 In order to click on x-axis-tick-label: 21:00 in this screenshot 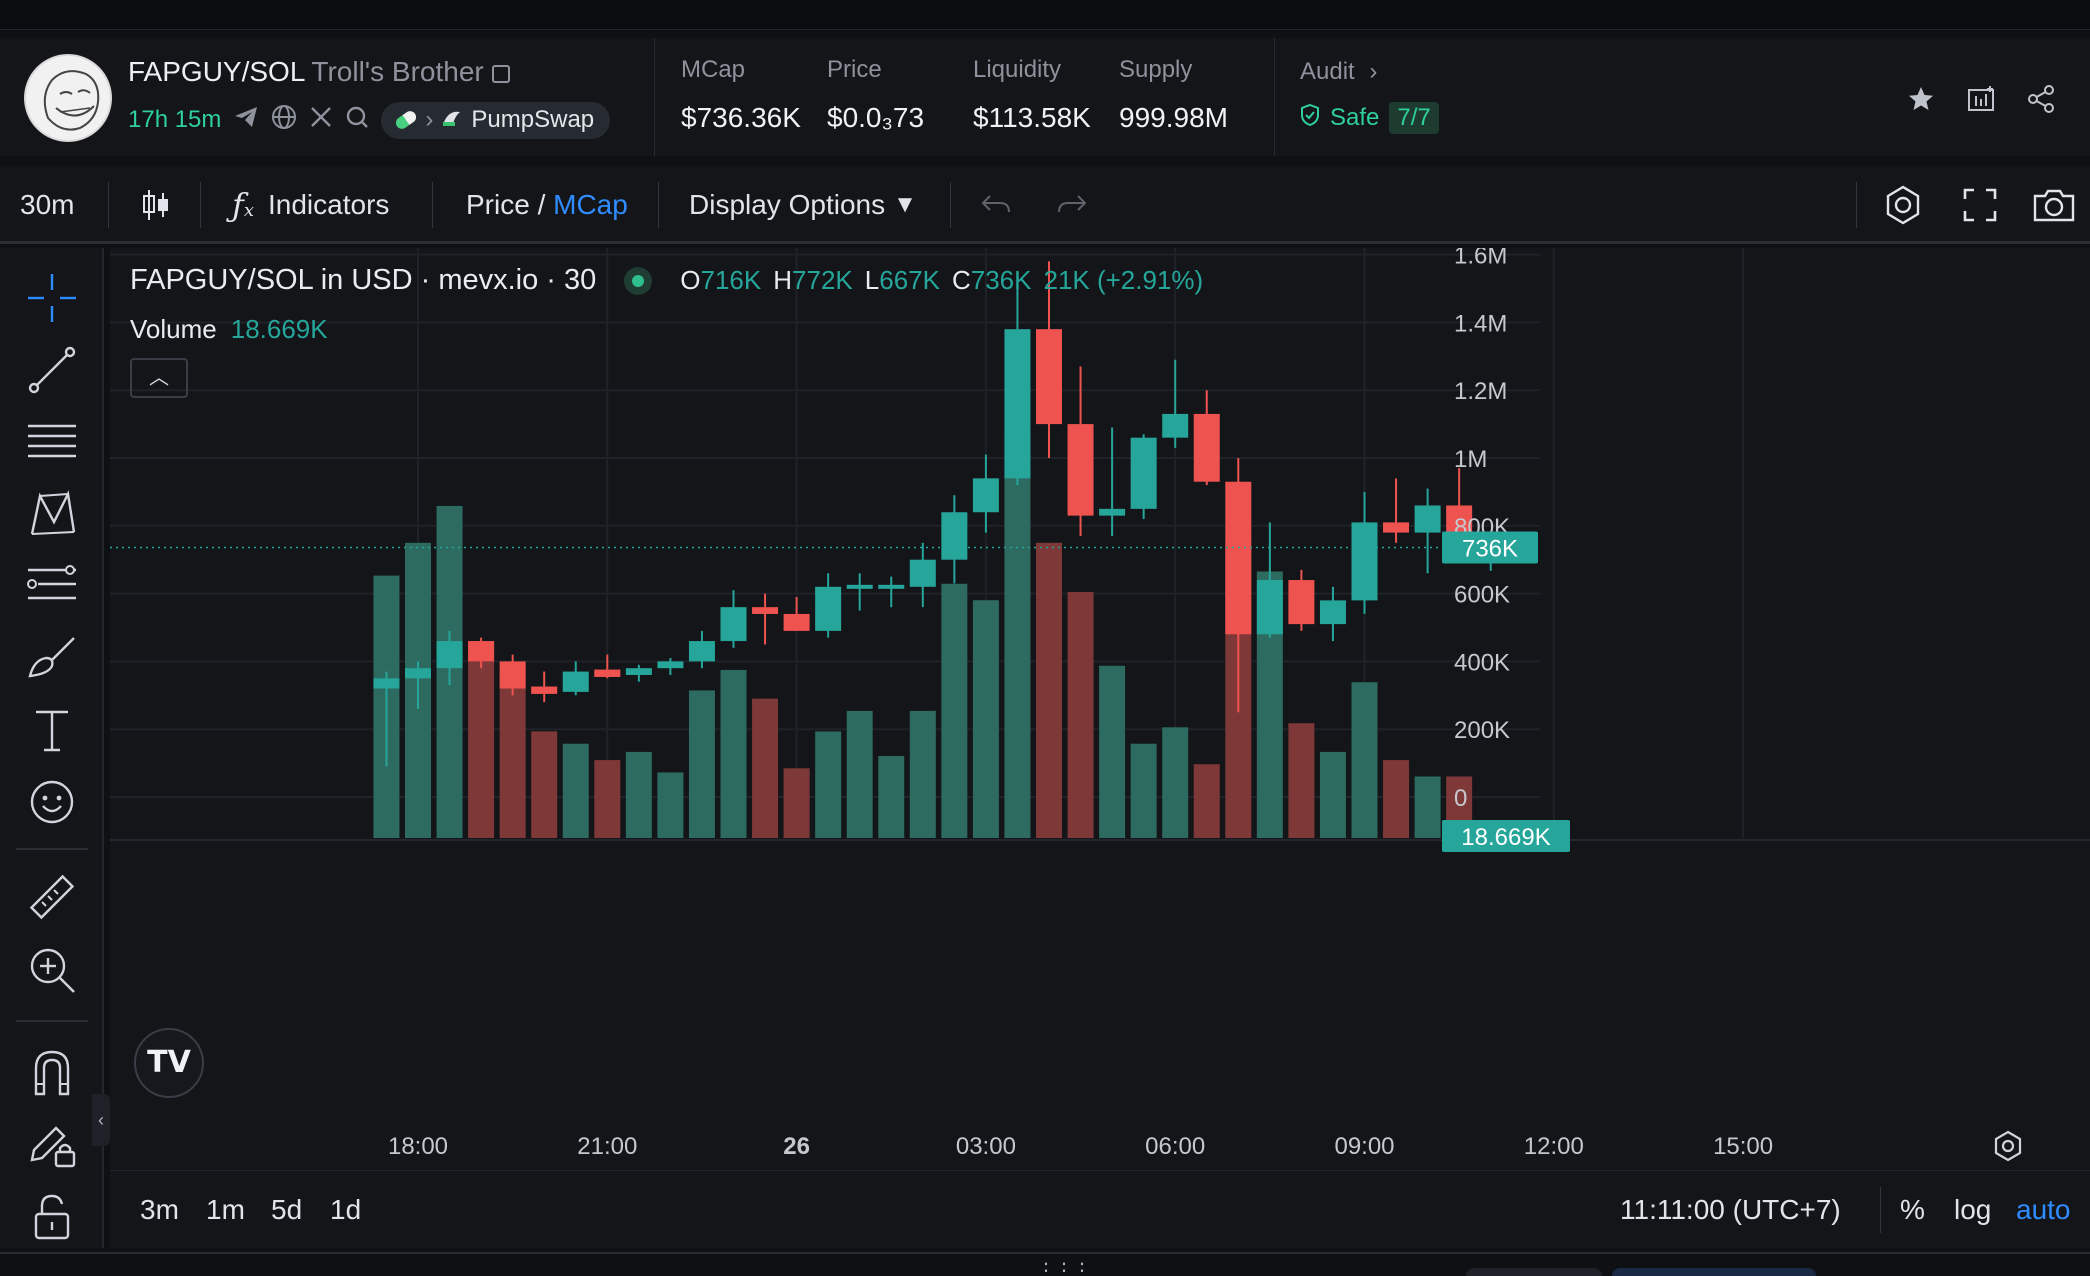, I will do `click(607, 1146)`.